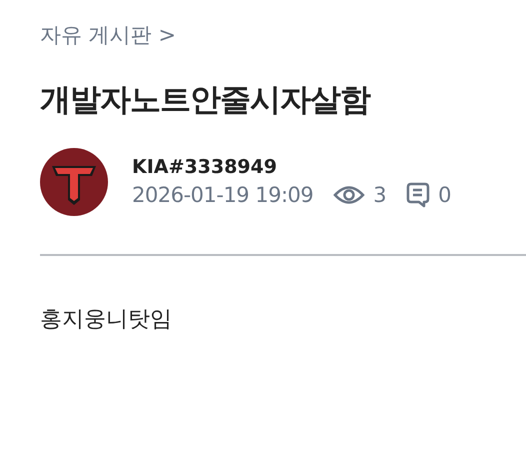 This screenshot has height=474, width=526. Describe the element at coordinates (444, 195) in the screenshot. I see `comment-count: 0` at that location.